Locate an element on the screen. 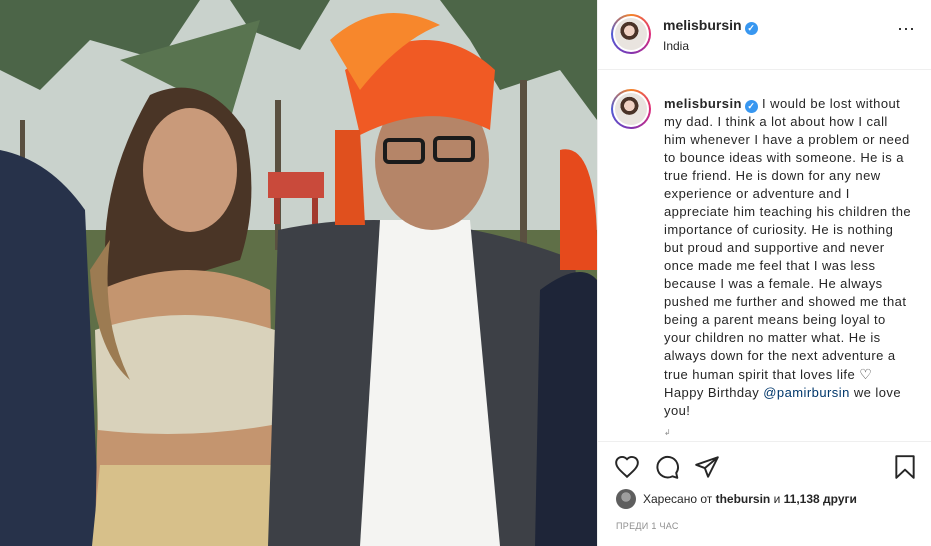 This screenshot has height=546, width=931. avatar-image is located at coordinates (631, 34).